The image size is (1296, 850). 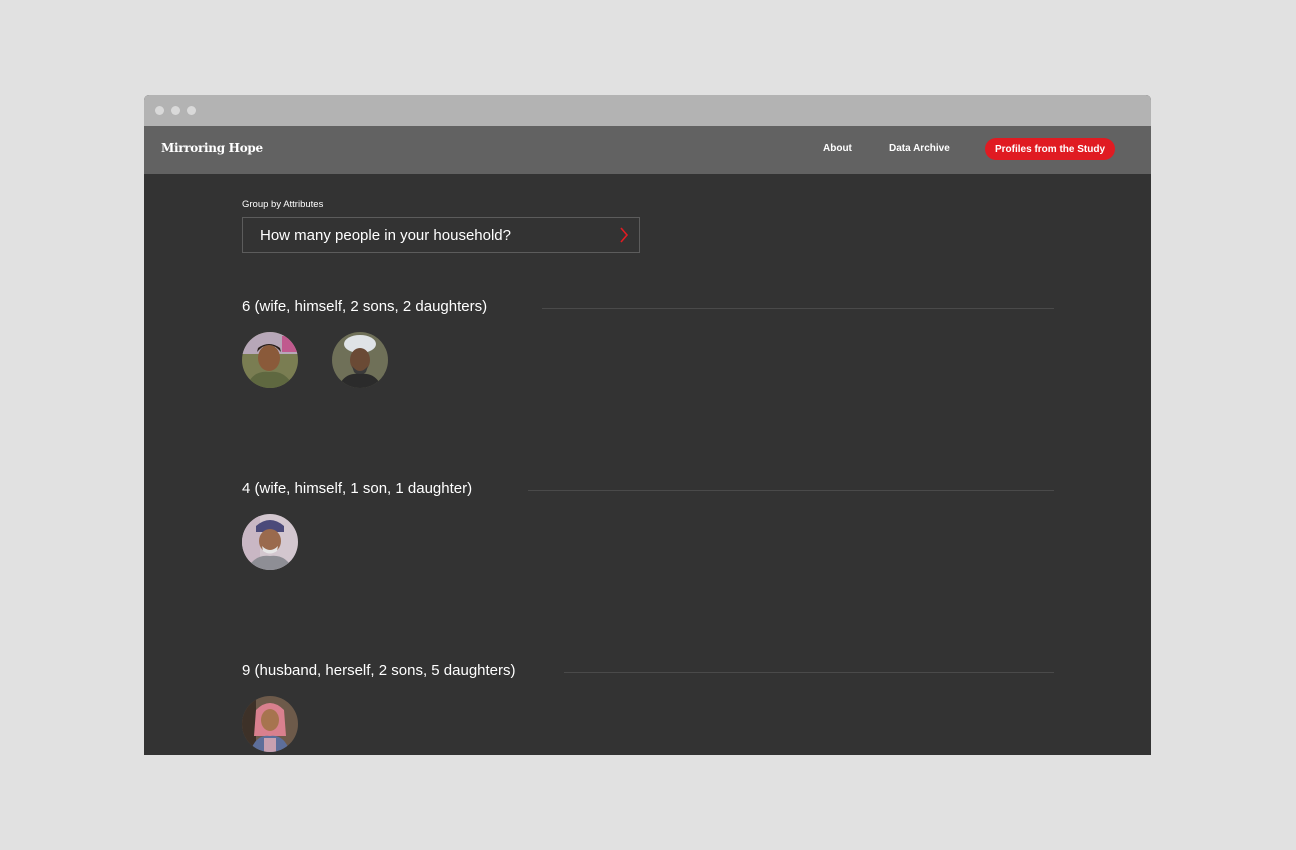 I want to click on site-logo: Mirroring Hope, so click(x=212, y=148).